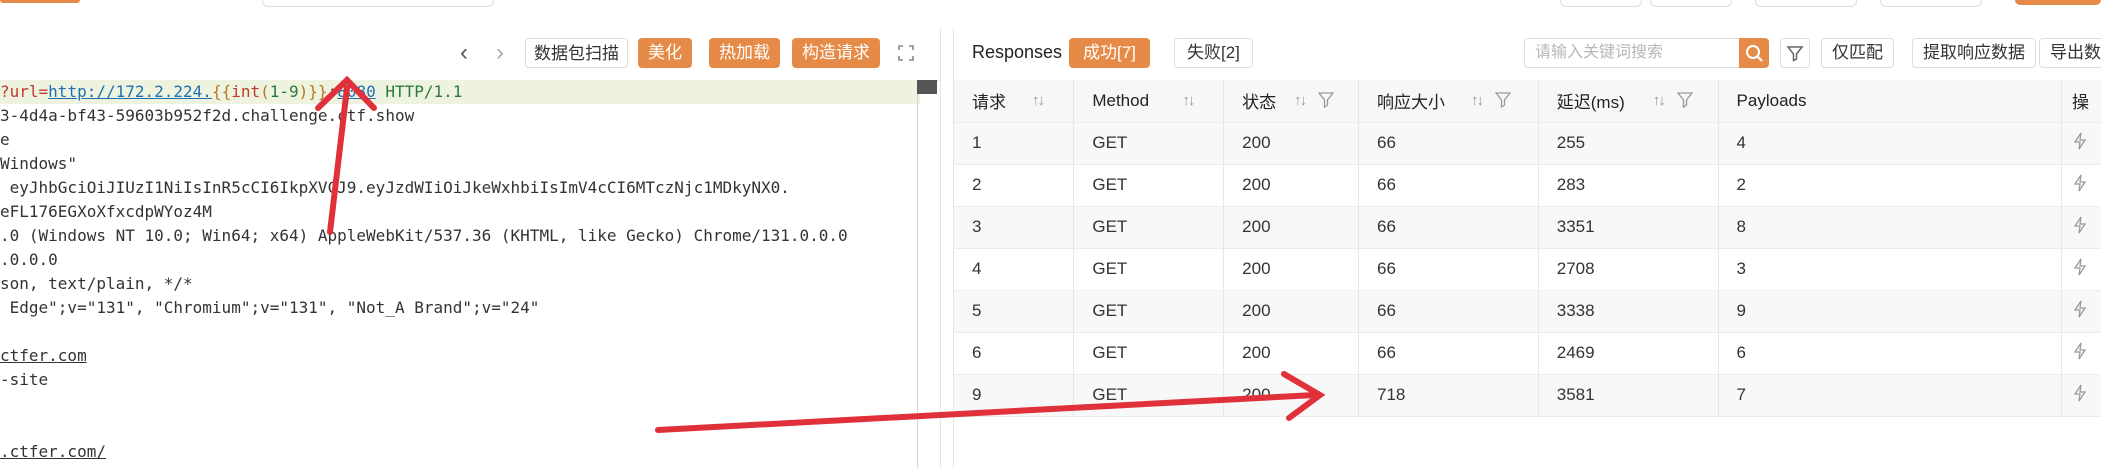 The image size is (2101, 468). What do you see at coordinates (1632, 53) in the screenshot?
I see `search-input` at bounding box center [1632, 53].